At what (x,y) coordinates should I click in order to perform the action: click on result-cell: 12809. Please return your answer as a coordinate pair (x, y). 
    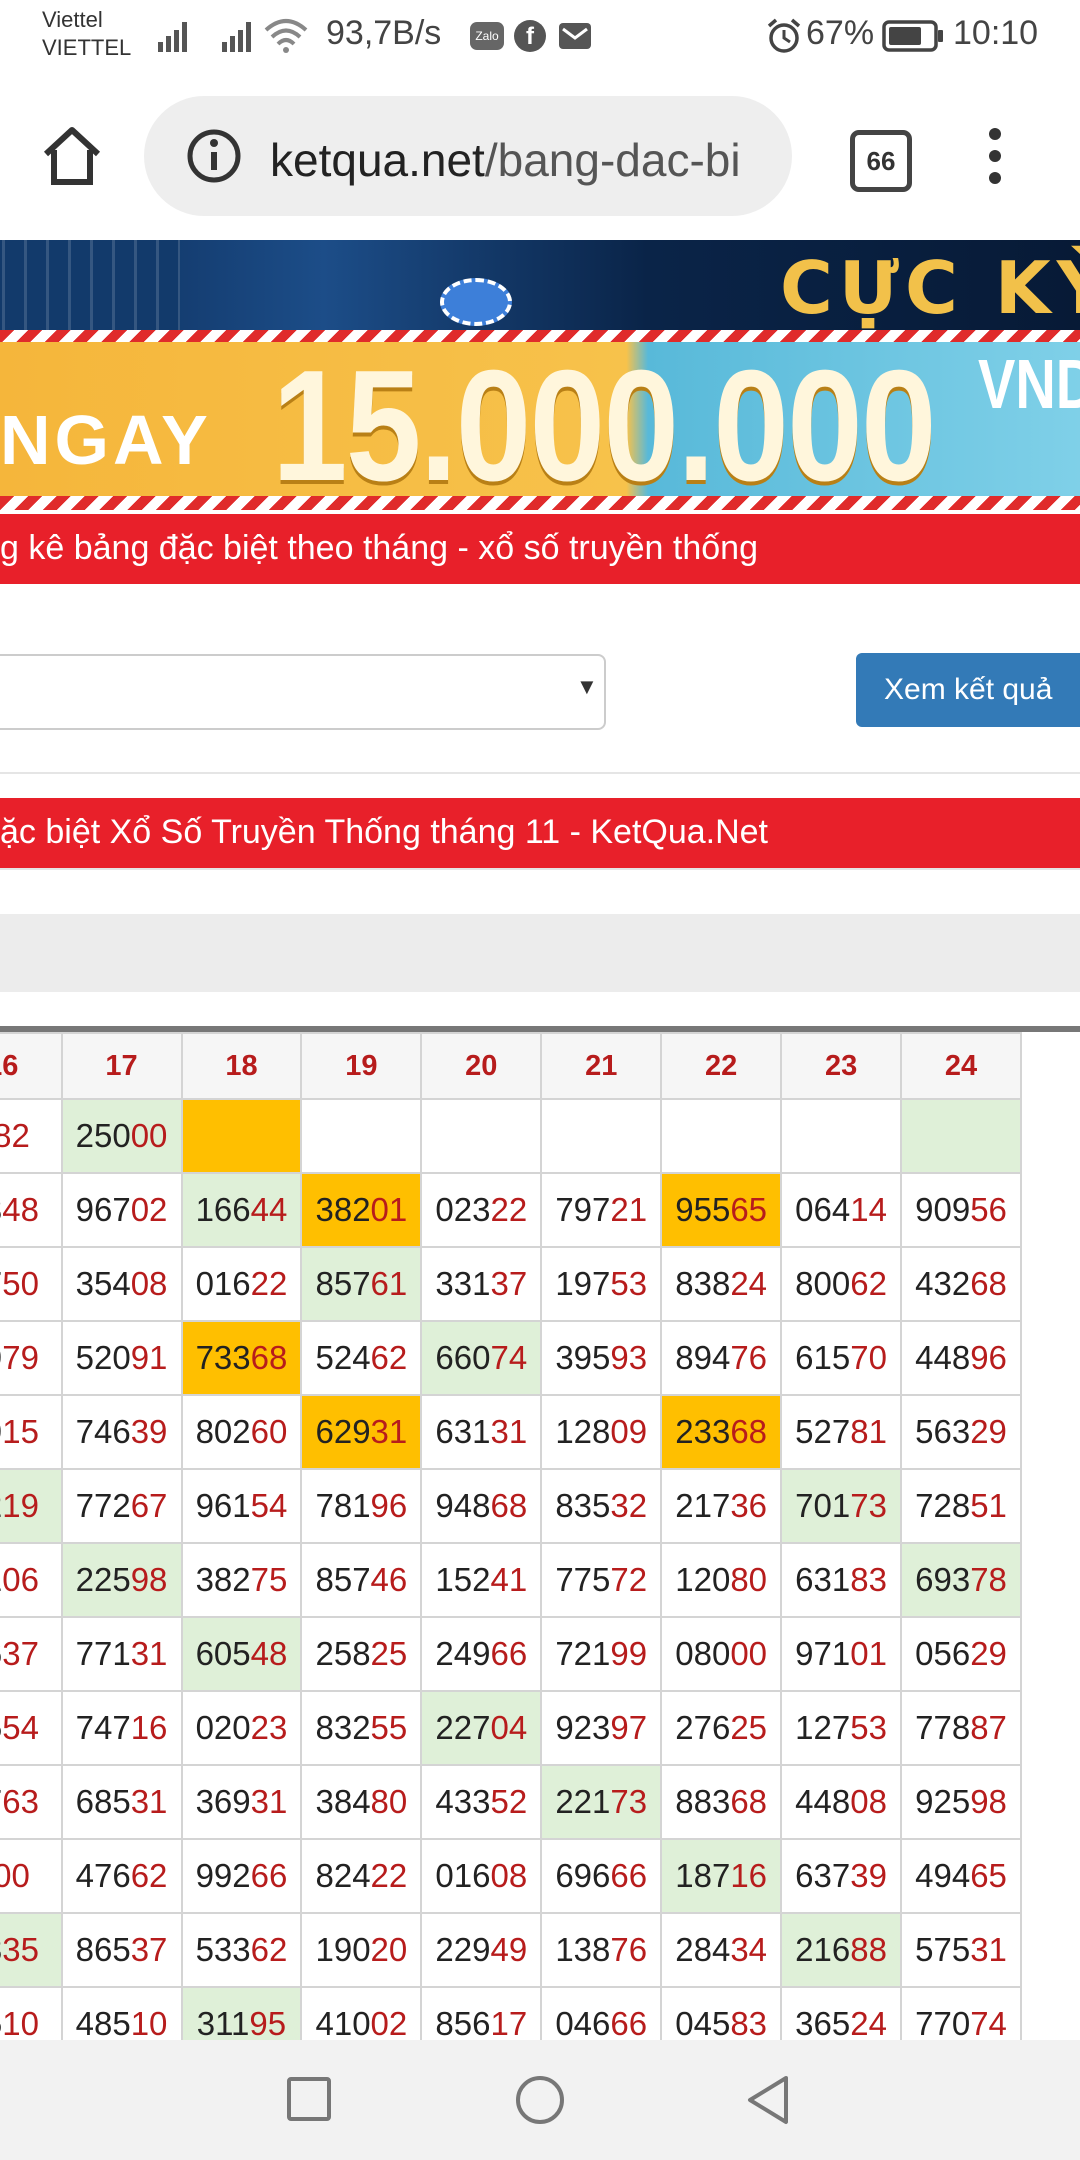
    Looking at the image, I should click on (601, 1432).